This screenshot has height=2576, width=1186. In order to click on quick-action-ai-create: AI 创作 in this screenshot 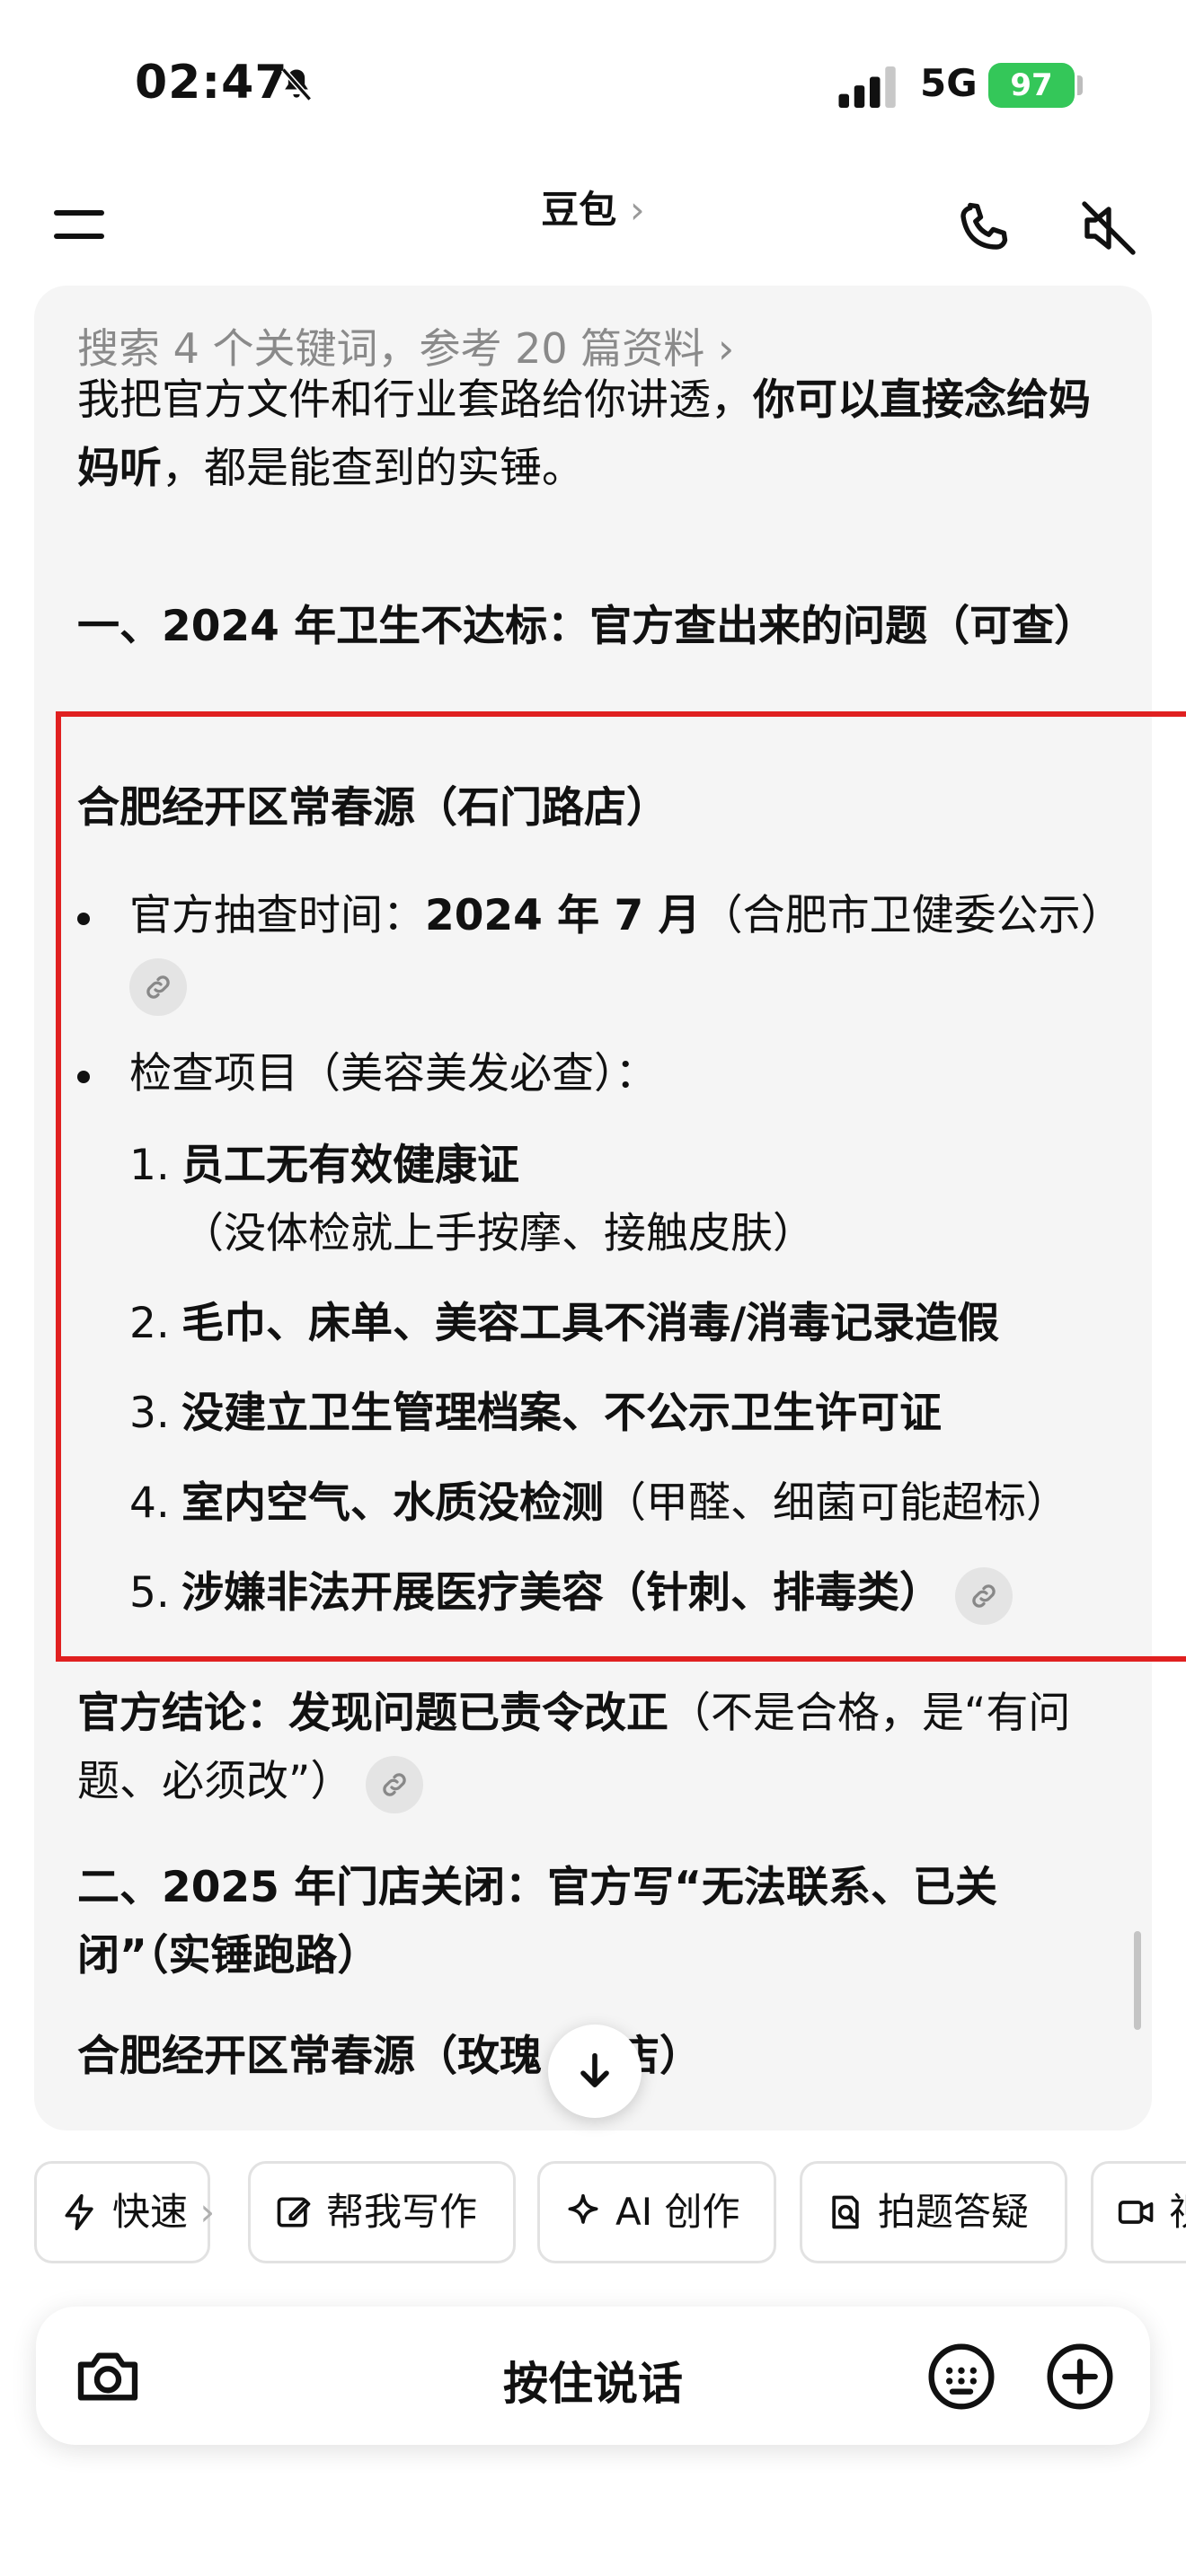, I will do `click(656, 2212)`.